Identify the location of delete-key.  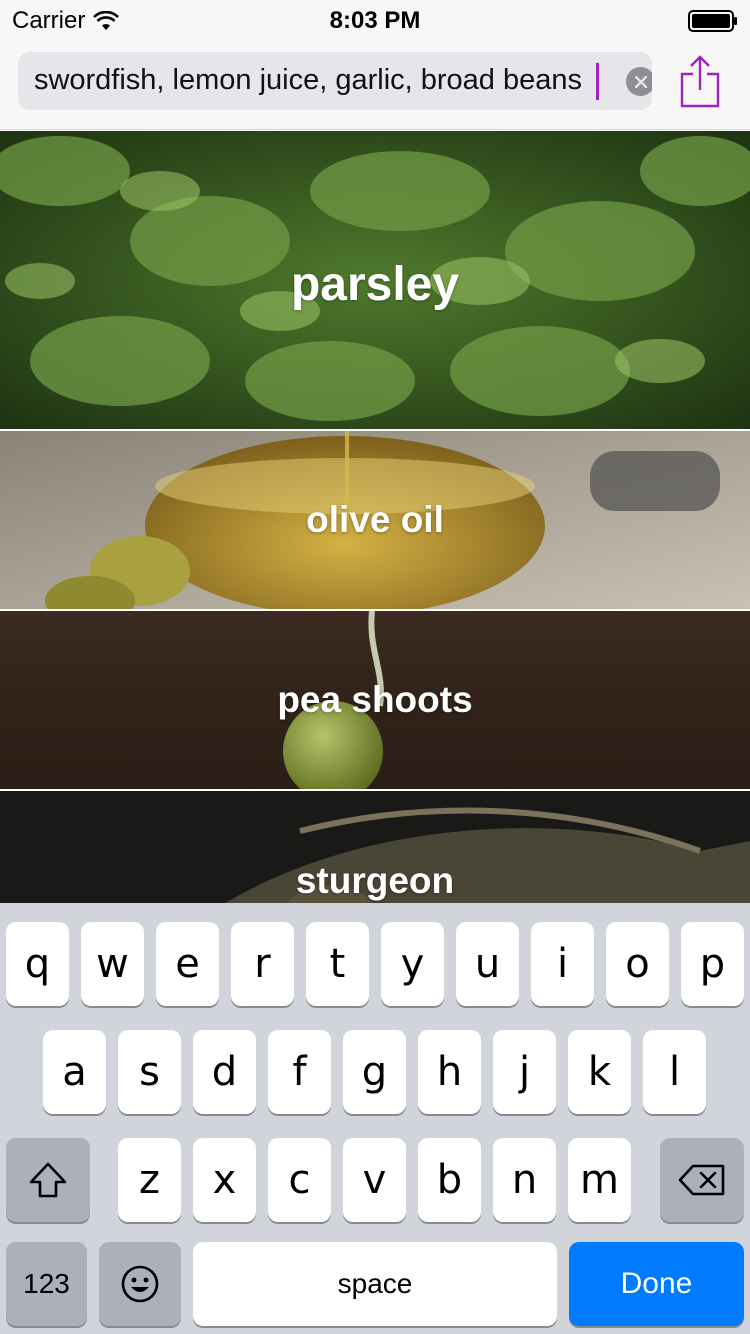
(702, 1180).